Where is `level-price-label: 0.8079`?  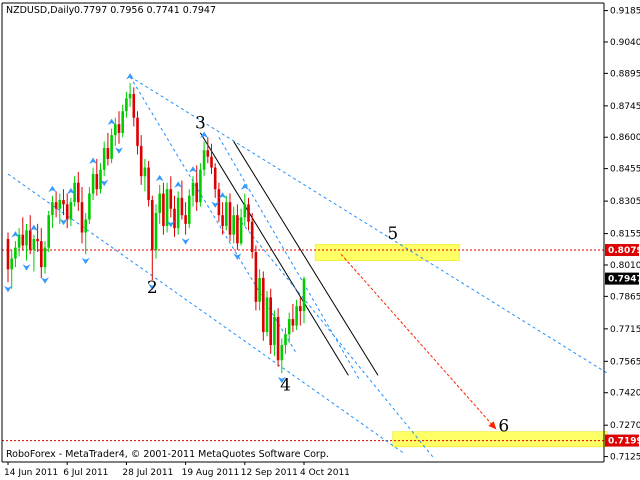
level-price-label: 0.8079 is located at coordinates (624, 251).